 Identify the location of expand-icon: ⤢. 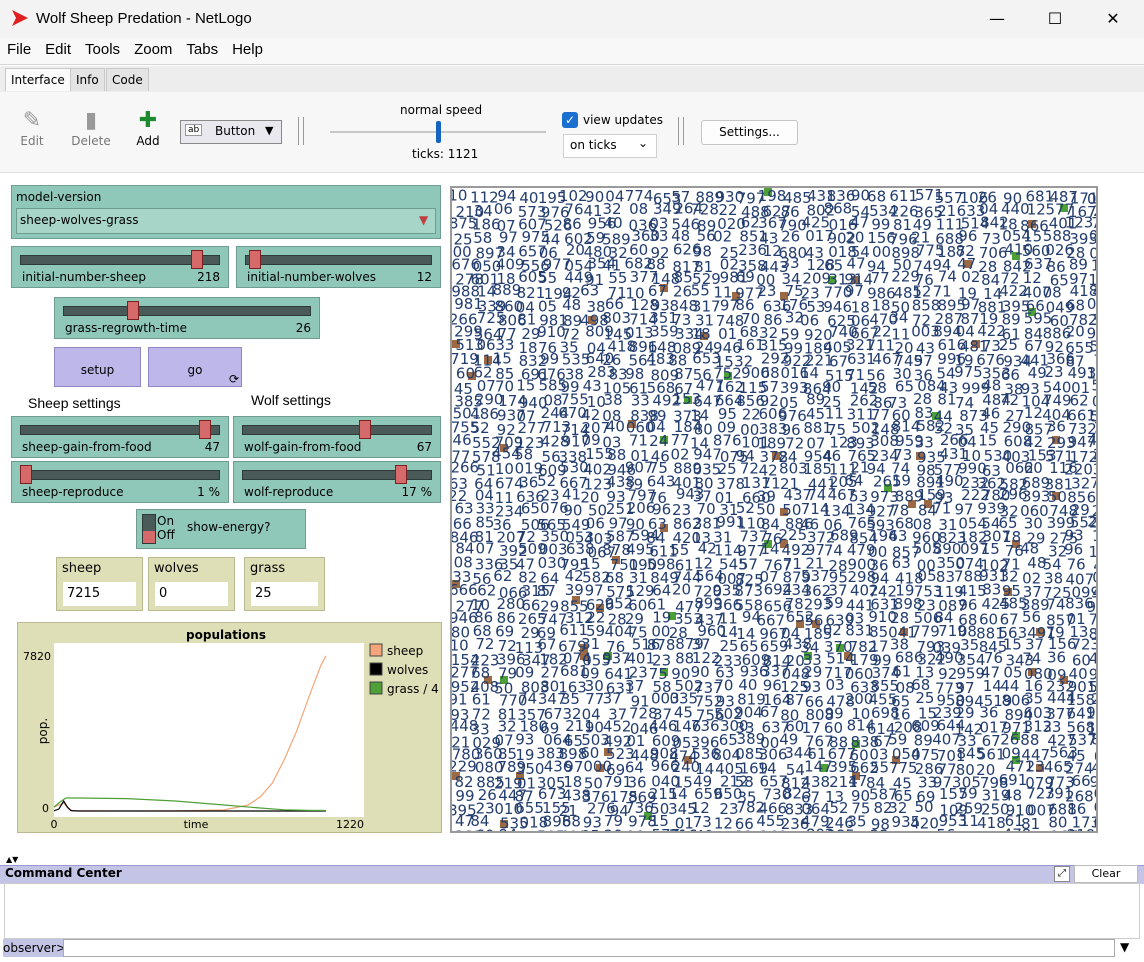
(1062, 874).